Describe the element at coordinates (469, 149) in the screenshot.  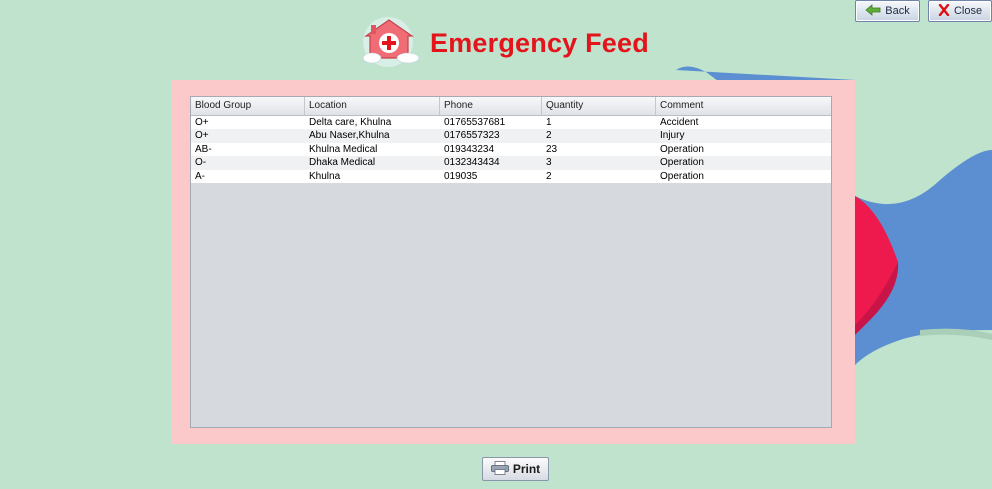
I see `cell-phone: 019343234` at that location.